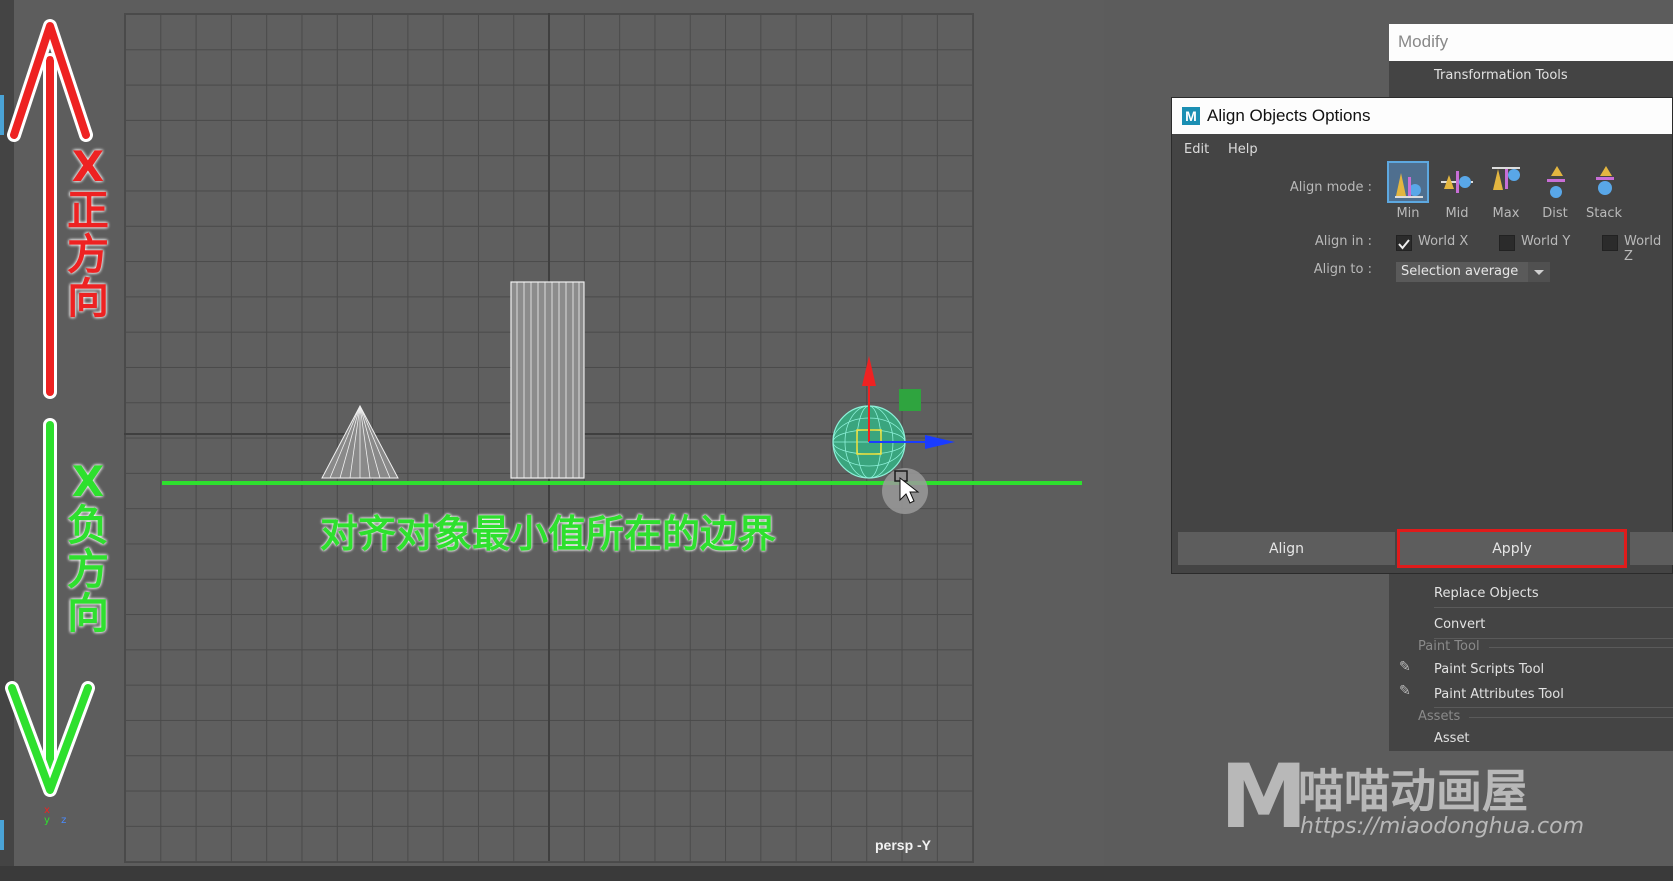 The image size is (1673, 881). Describe the element at coordinates (1286, 548) in the screenshot. I see `align-button: Align` at that location.